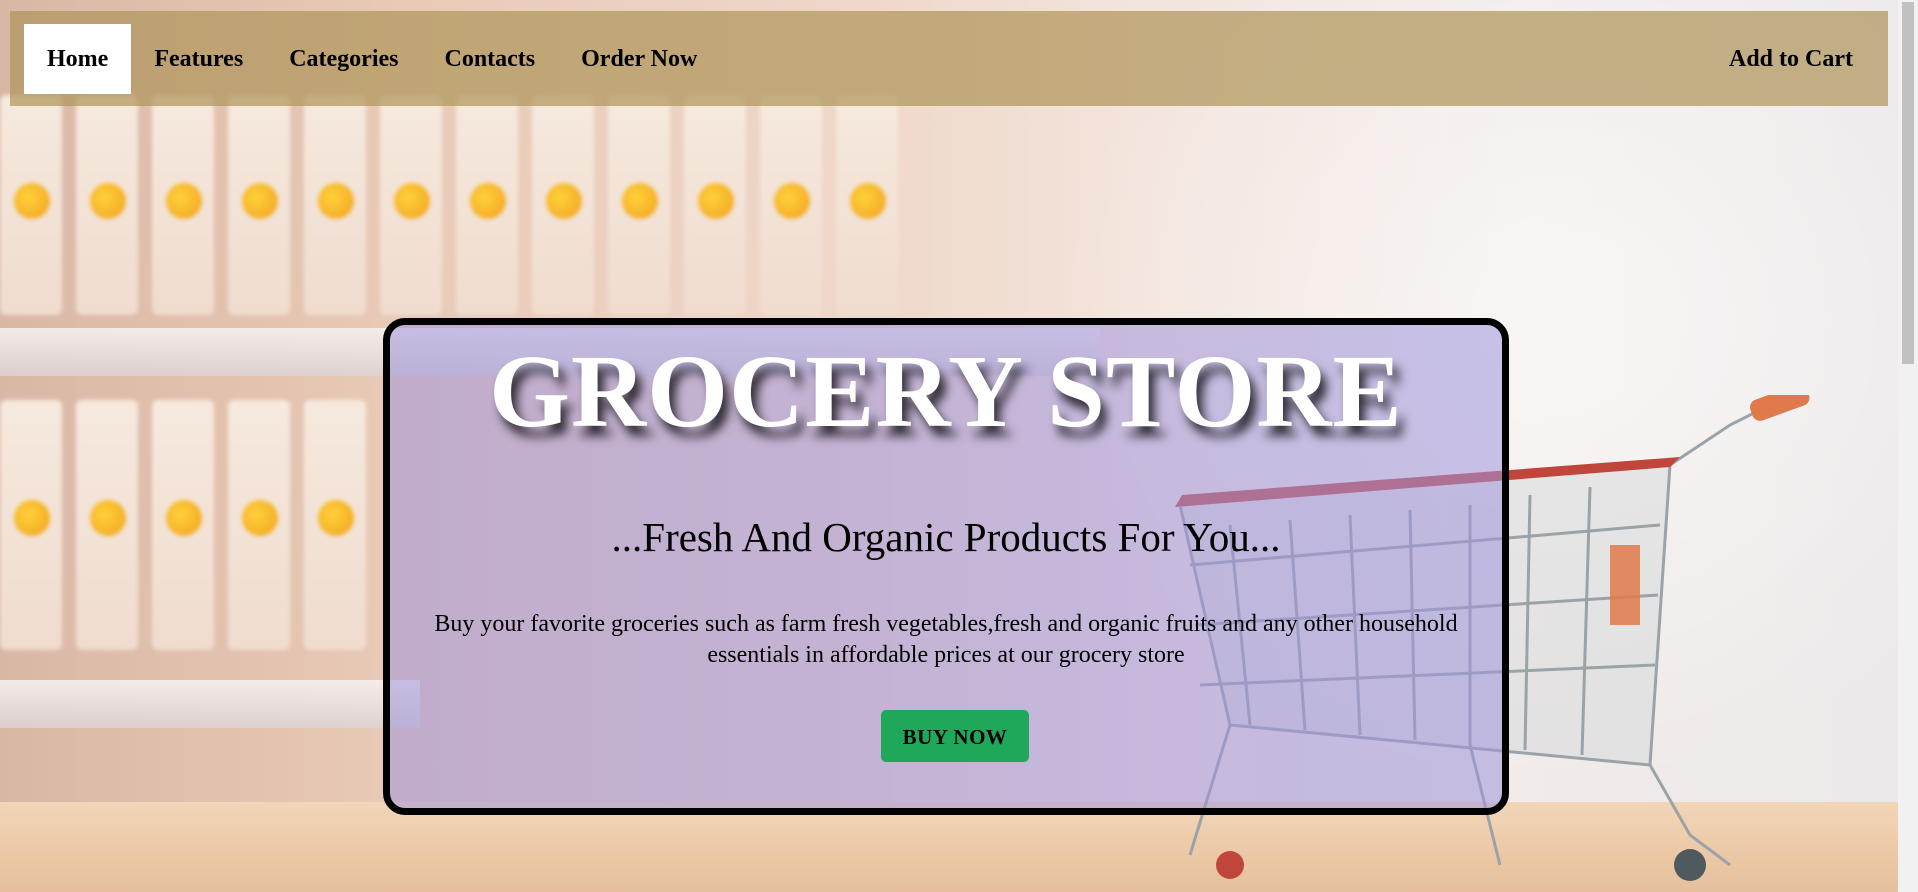 The height and width of the screenshot is (892, 1918). Describe the element at coordinates (1908, 446) in the screenshot. I see `vertical-scrollbar` at that location.